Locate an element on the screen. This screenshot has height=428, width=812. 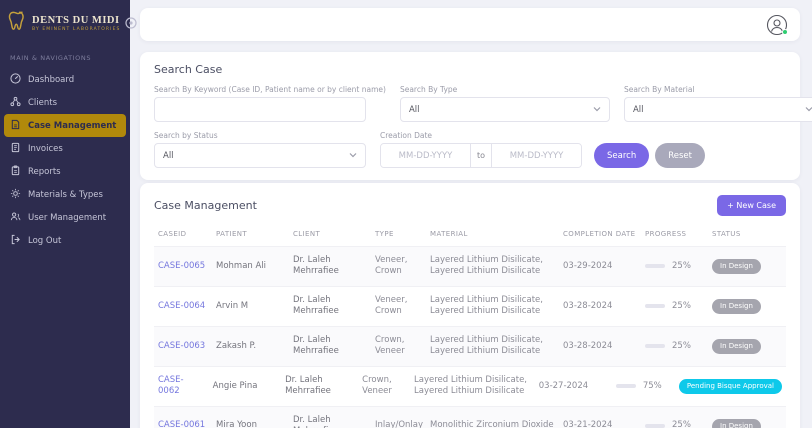
case-id-link: CASE-0061 is located at coordinates (181, 424).